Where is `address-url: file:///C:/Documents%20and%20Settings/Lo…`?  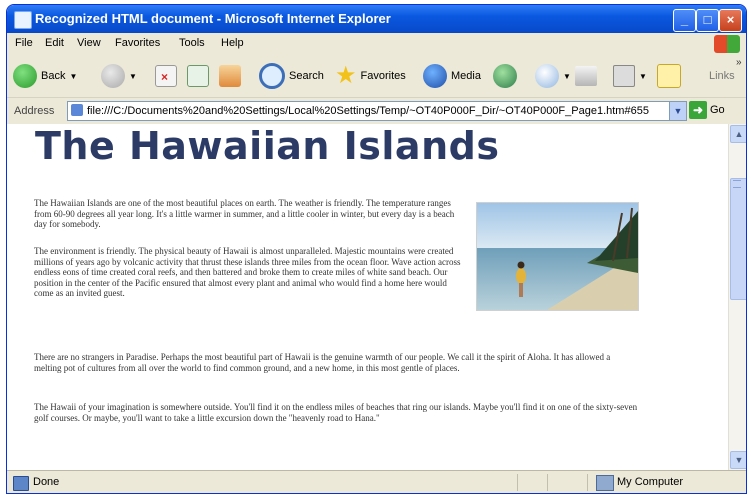 address-url: file:///C:/Documents%20and%20Settings/Lo… is located at coordinates (368, 111).